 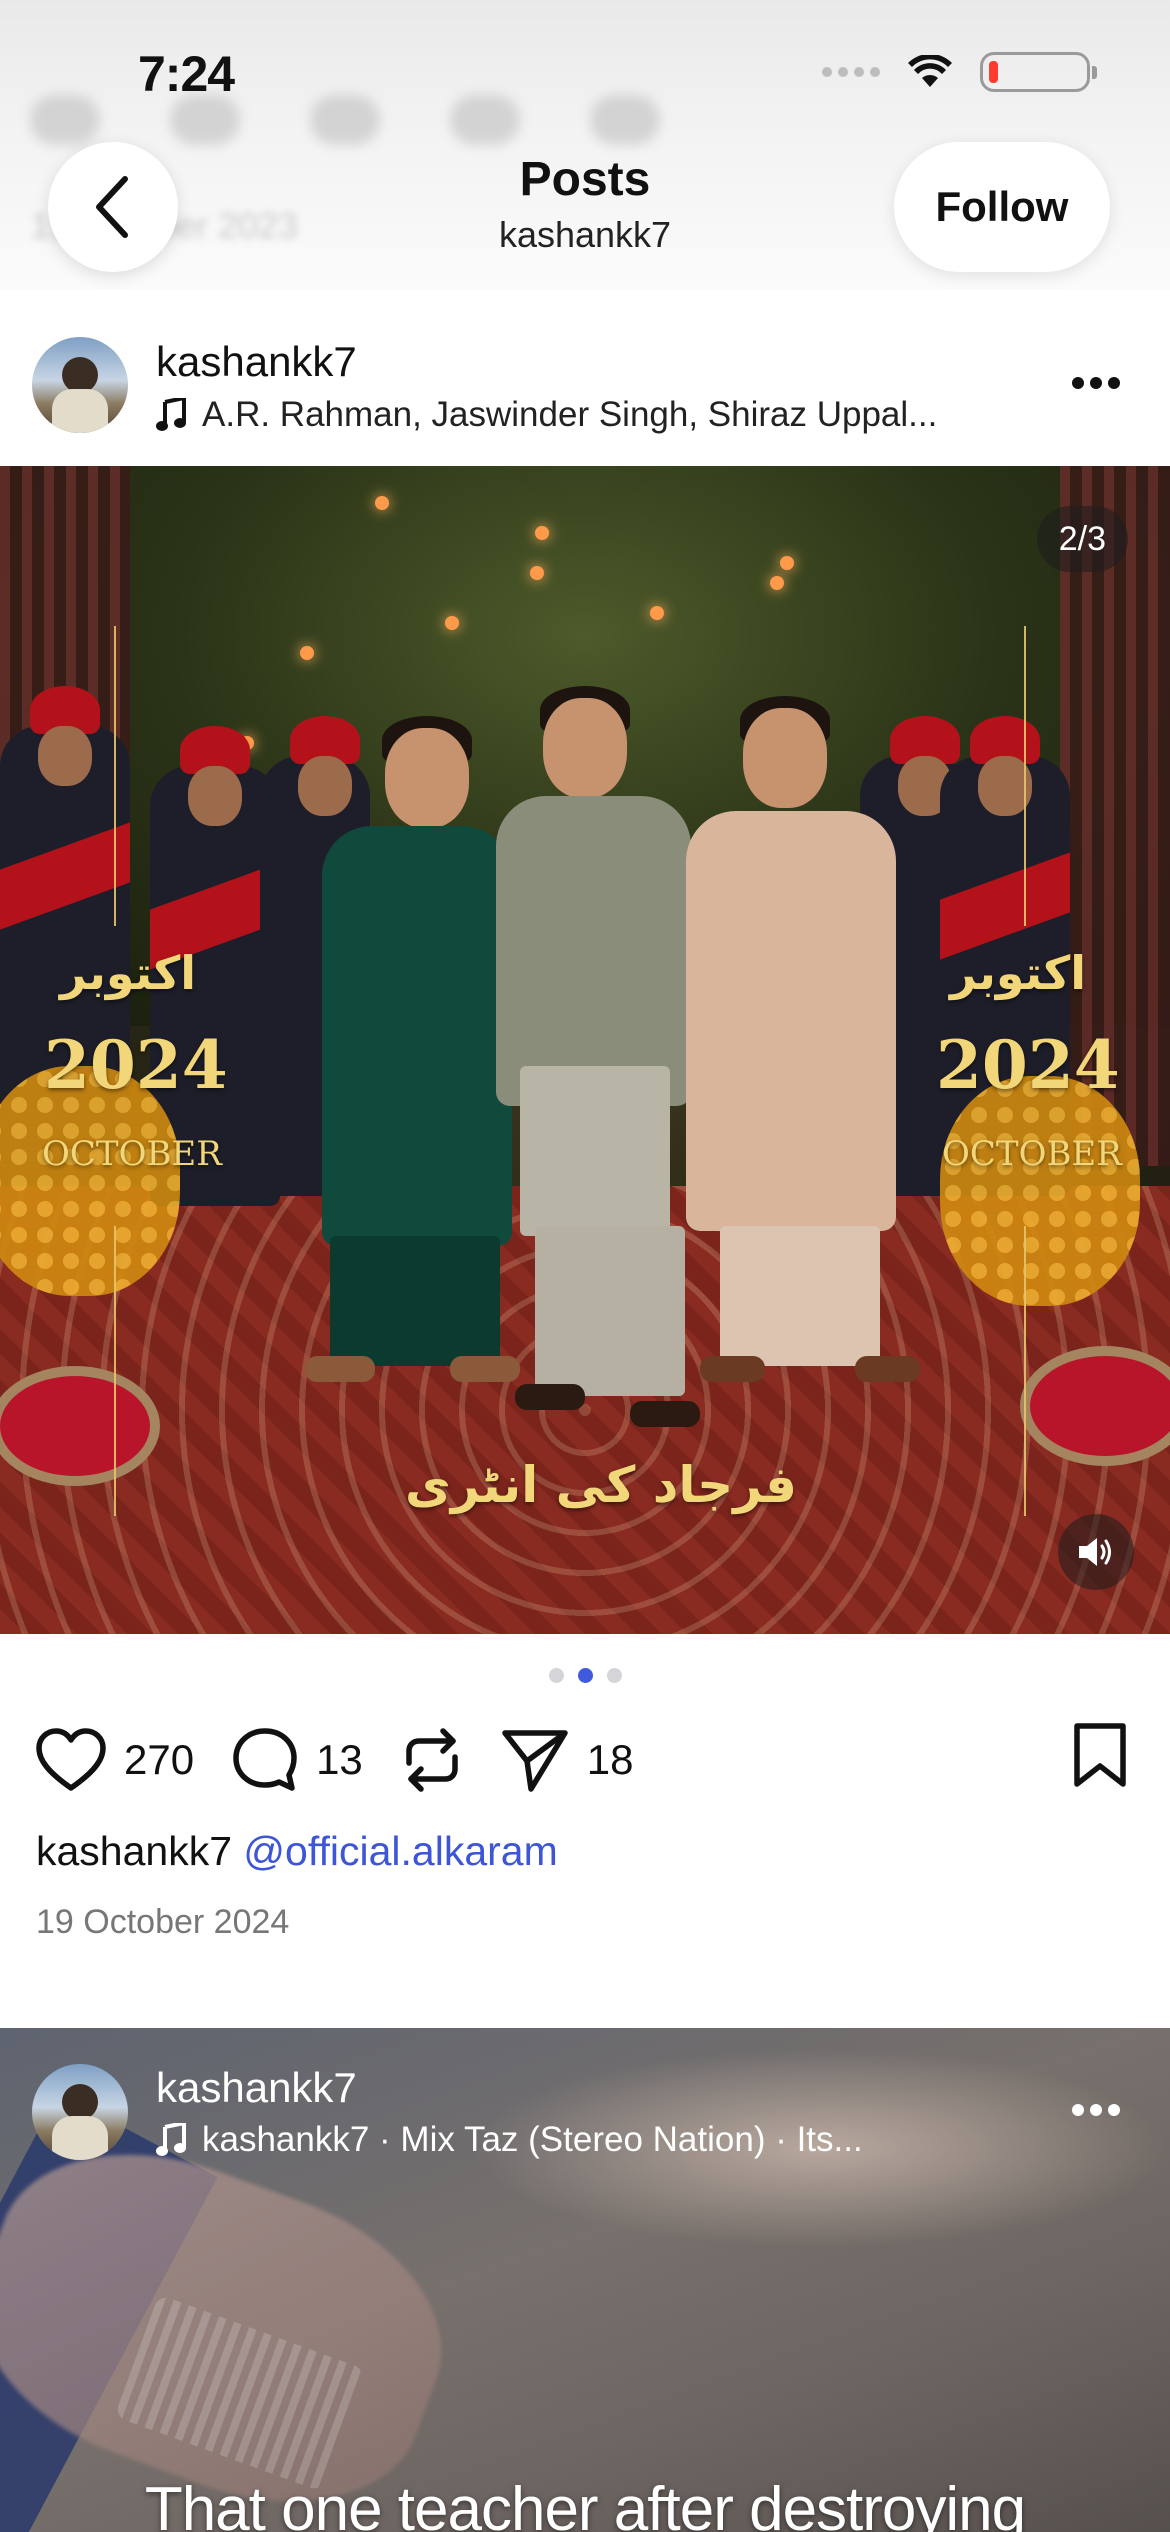 What do you see at coordinates (339, 1759) in the screenshot?
I see `comment-count: 13` at bounding box center [339, 1759].